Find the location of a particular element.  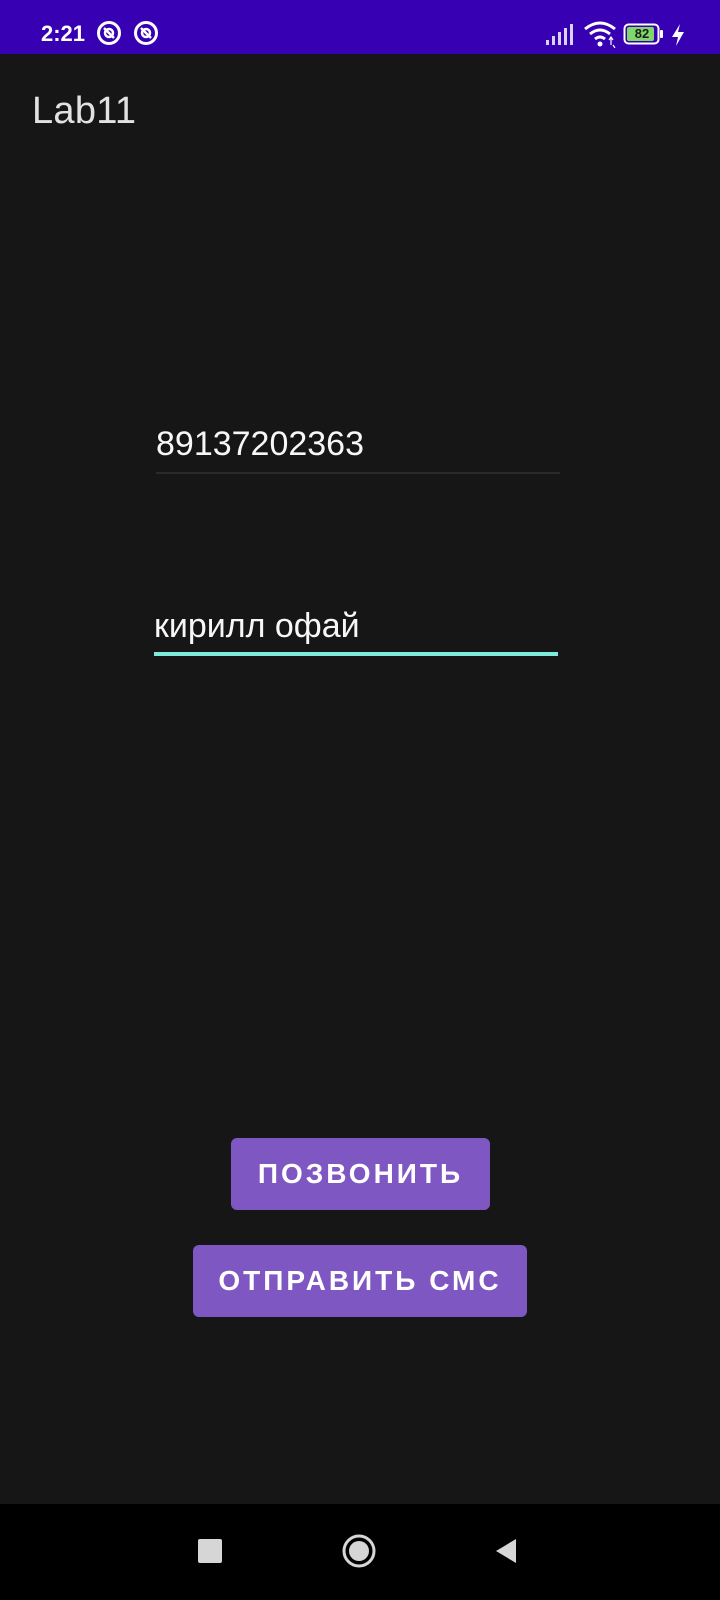

message-input is located at coordinates (356, 626).